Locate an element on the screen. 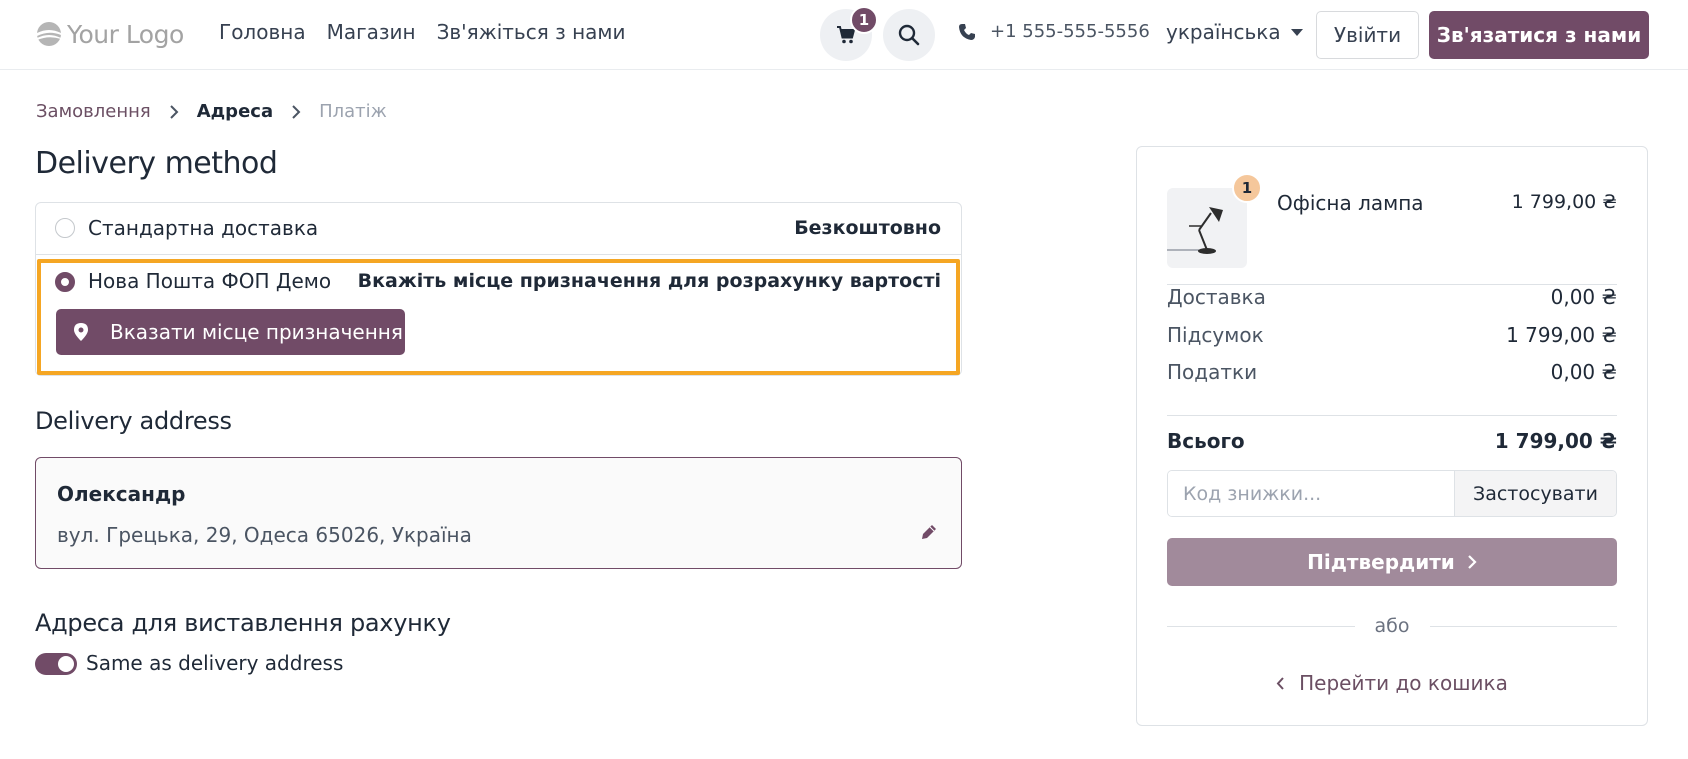 Image resolution: width=1688 pixels, height=759 pixels. product-price: 1 799,00 ₴ is located at coordinates (1564, 202).